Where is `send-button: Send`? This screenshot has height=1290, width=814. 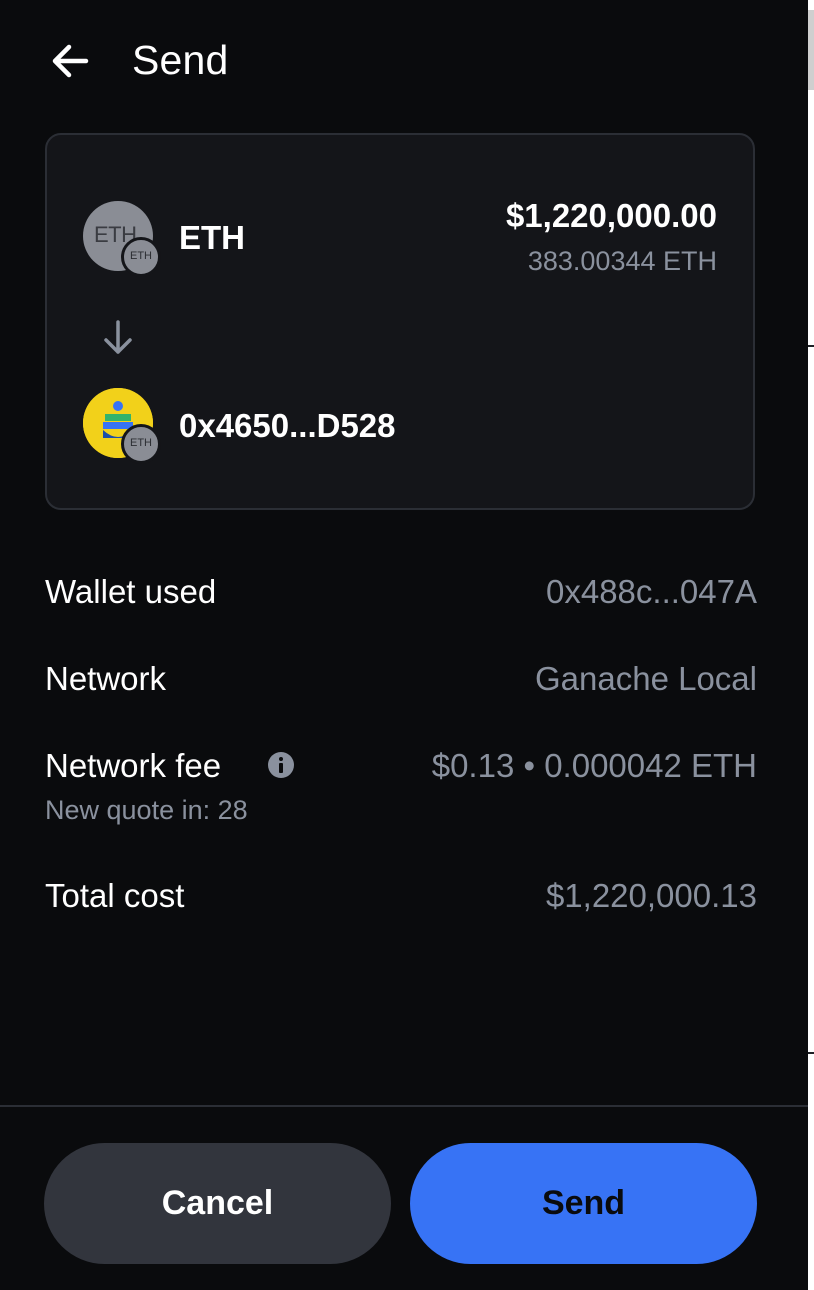
send-button: Send is located at coordinates (583, 1203).